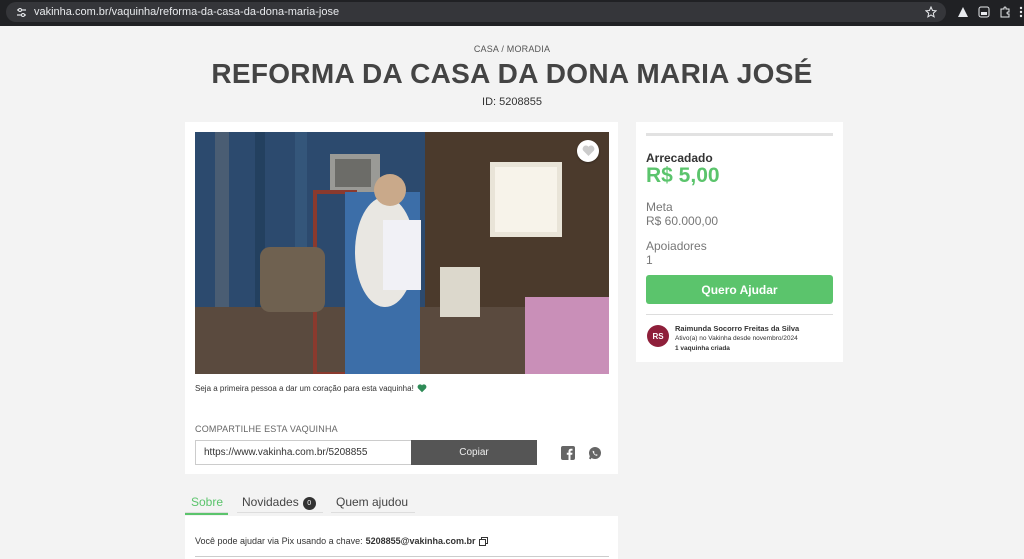 Image resolution: width=1024 pixels, height=559 pixels. What do you see at coordinates (679, 158) in the screenshot?
I see `raised-label: Arrecadado` at bounding box center [679, 158].